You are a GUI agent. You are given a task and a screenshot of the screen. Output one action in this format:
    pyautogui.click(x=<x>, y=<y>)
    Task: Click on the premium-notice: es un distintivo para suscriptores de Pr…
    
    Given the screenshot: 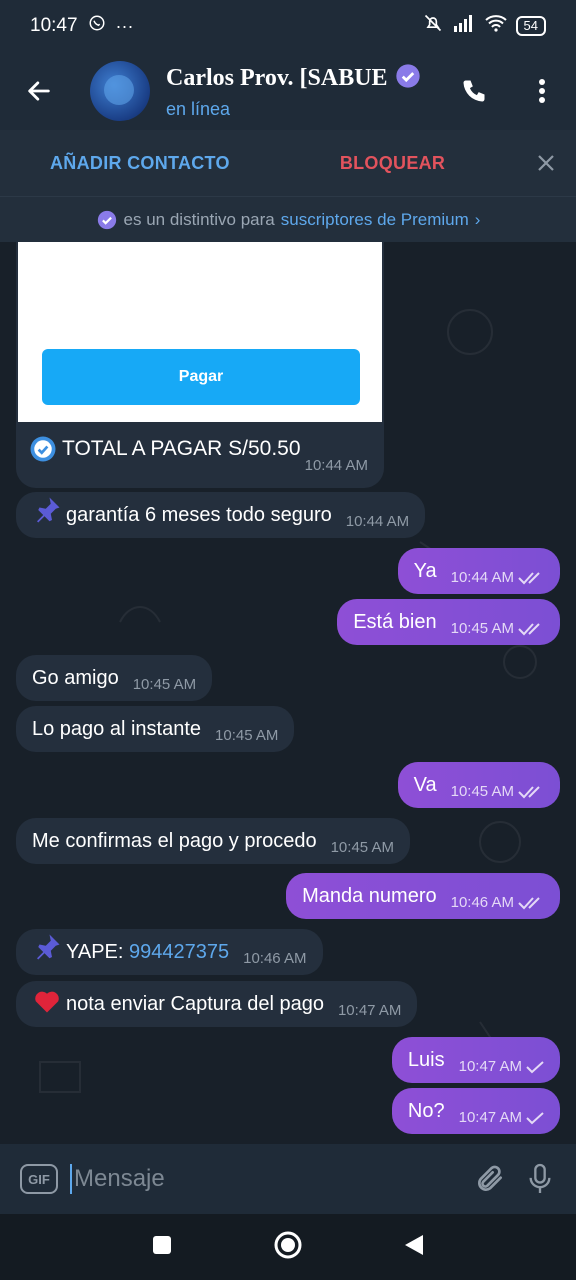 What is the action you would take?
    pyautogui.click(x=288, y=219)
    